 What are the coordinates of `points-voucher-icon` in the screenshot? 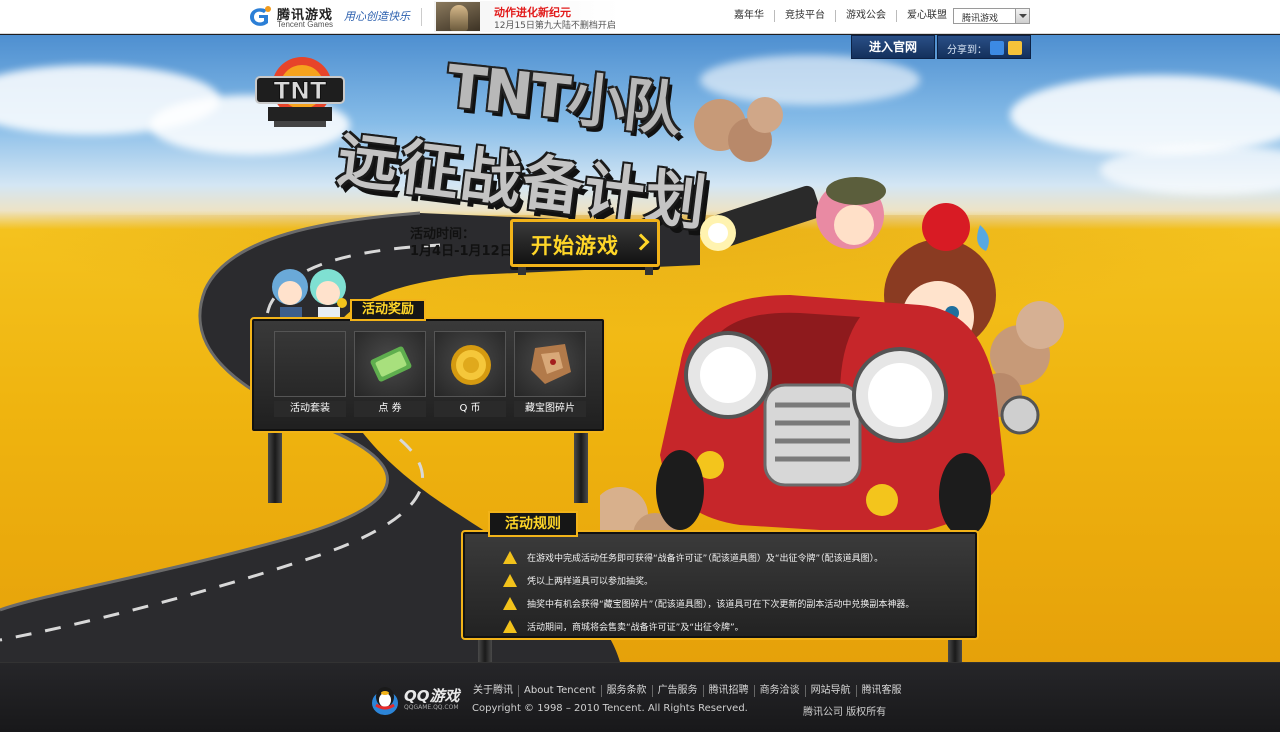 It's located at (390, 364).